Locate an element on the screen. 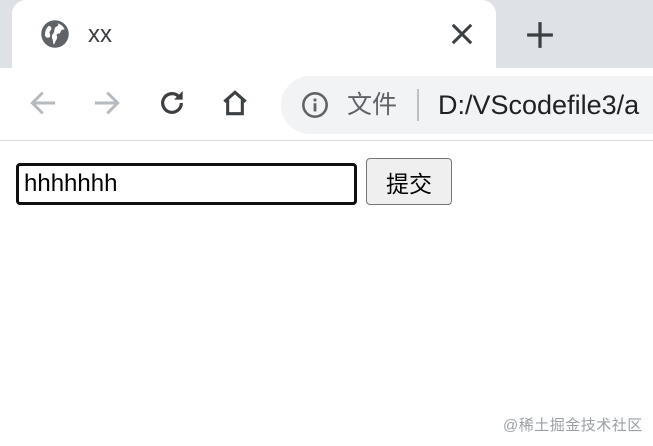 The width and height of the screenshot is (653, 446). address-bar: 文件 D:/VScodefile3/a is located at coordinates (467, 105).